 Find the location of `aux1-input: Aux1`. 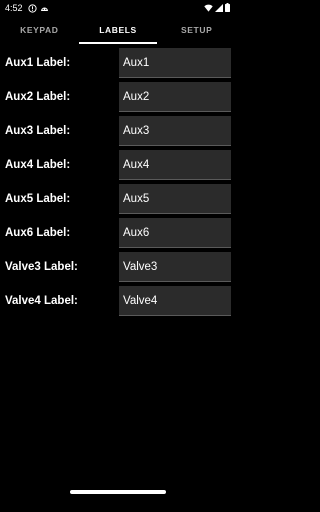

aux1-input: Aux1 is located at coordinates (175, 63).